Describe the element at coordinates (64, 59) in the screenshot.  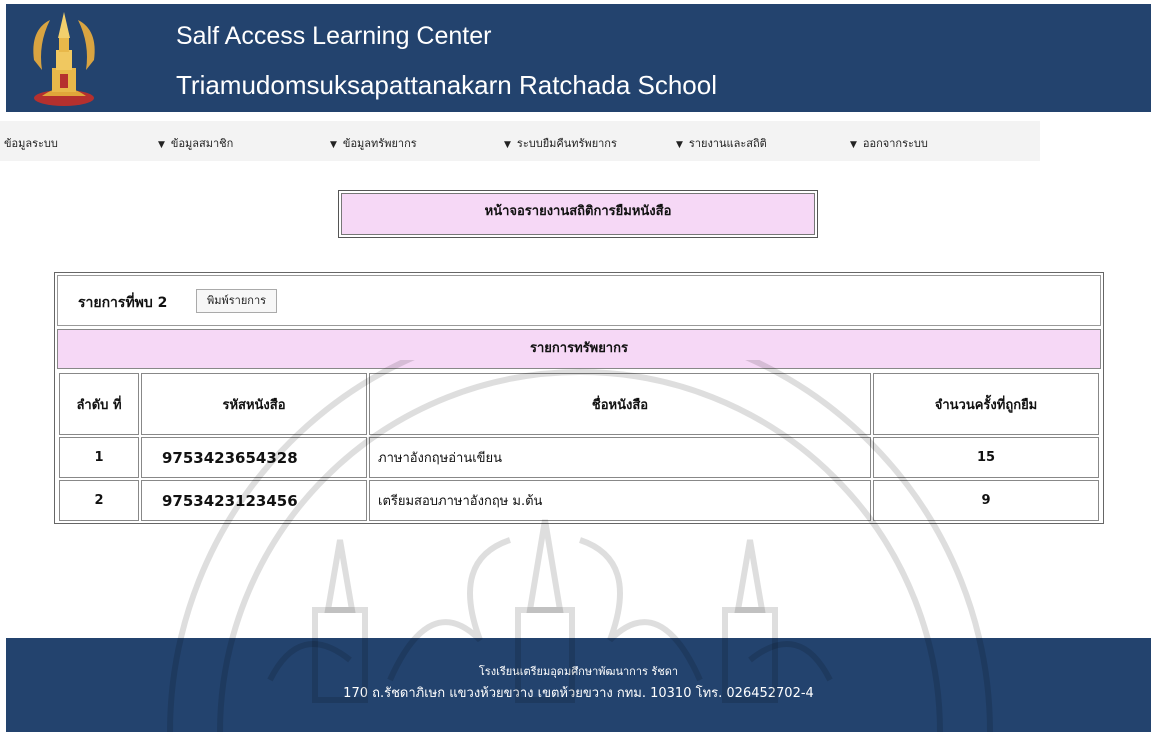
I see `school-emblem-logo` at that location.